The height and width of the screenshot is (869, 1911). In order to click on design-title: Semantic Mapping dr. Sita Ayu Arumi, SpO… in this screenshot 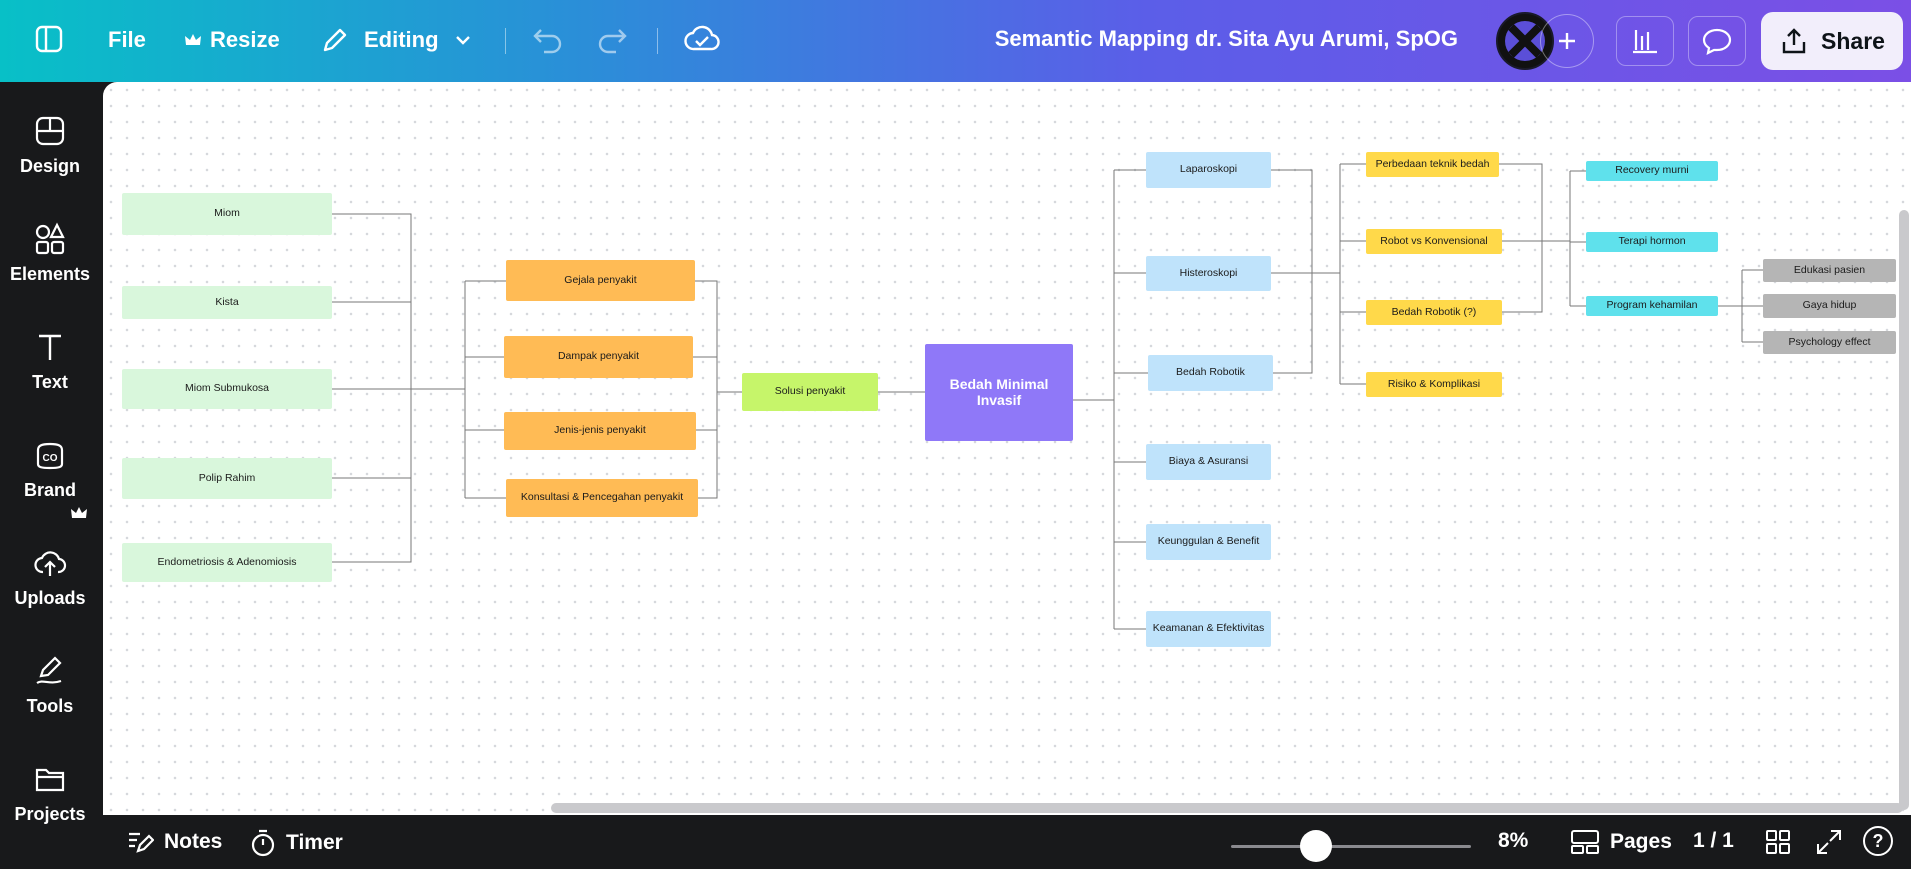, I will do `click(1226, 39)`.